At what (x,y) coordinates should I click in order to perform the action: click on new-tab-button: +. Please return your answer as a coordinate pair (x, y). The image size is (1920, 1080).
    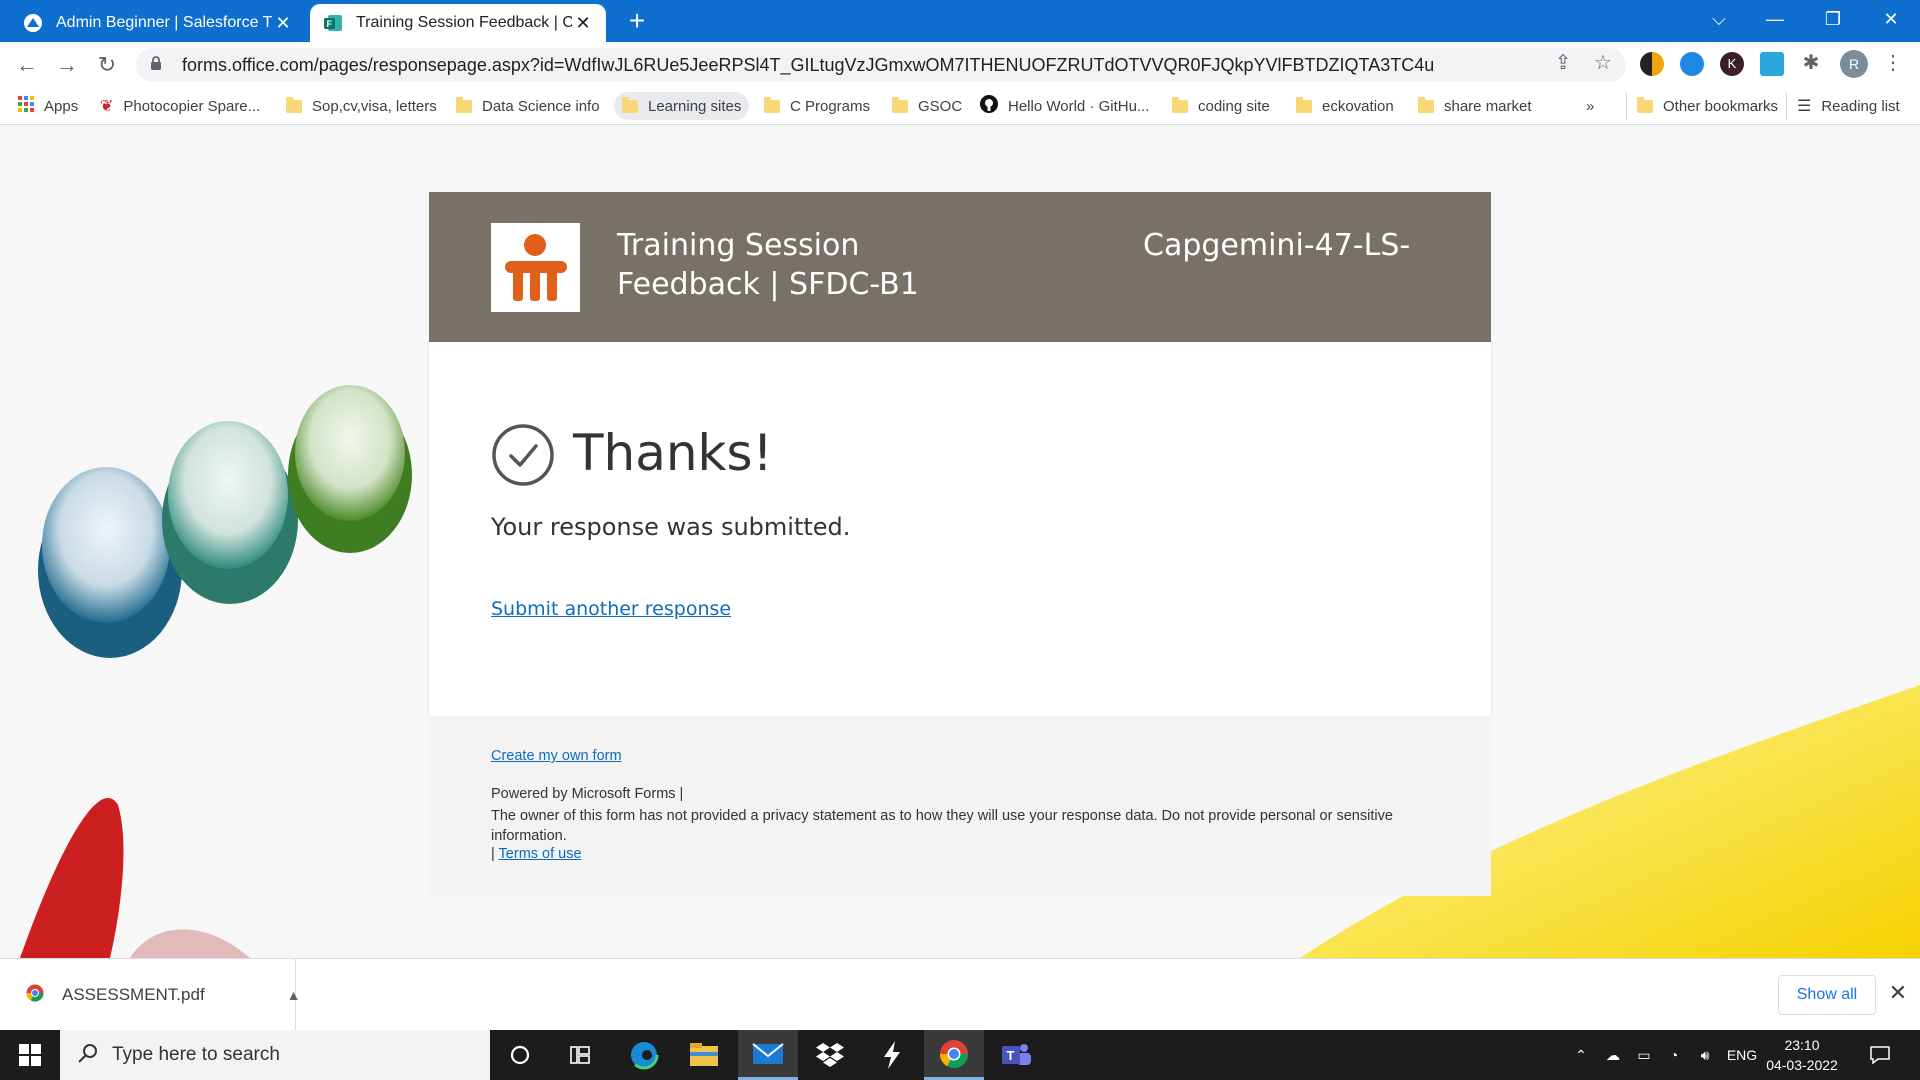
    Looking at the image, I should click on (637, 21).